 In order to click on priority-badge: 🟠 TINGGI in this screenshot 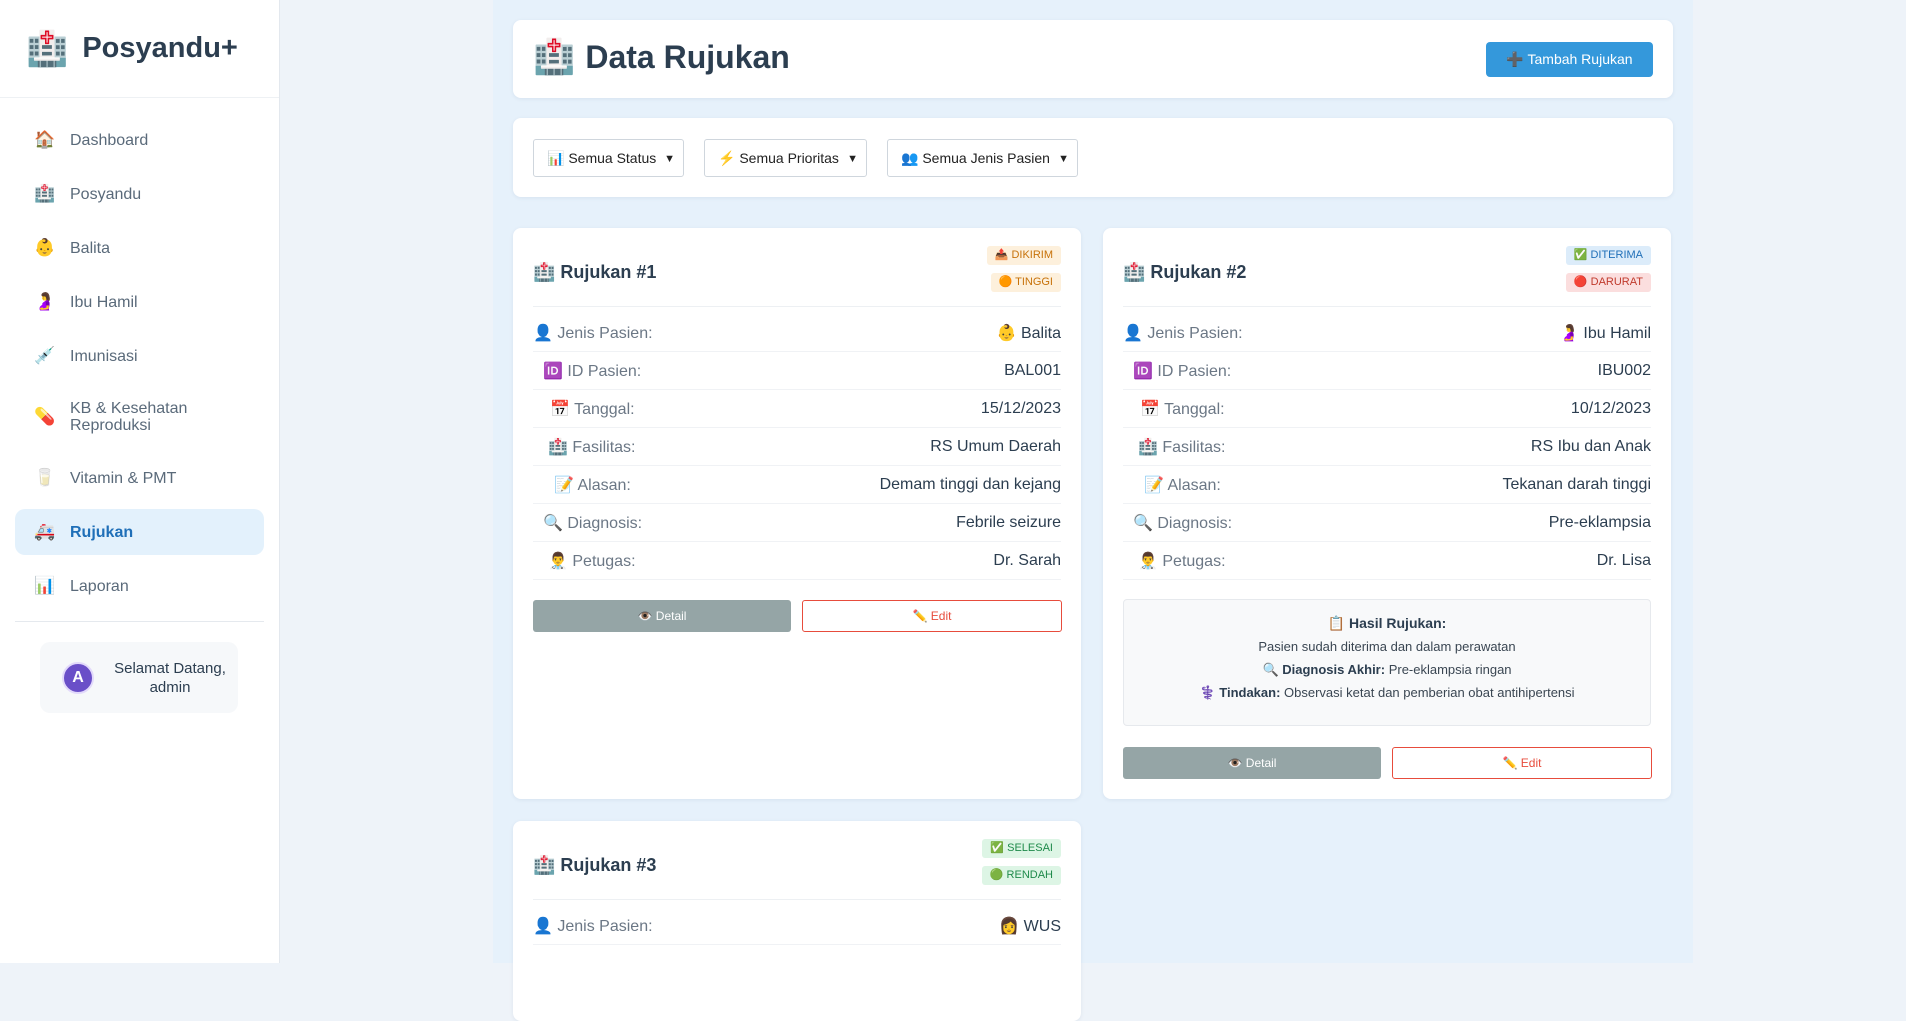, I will do `click(1025, 282)`.